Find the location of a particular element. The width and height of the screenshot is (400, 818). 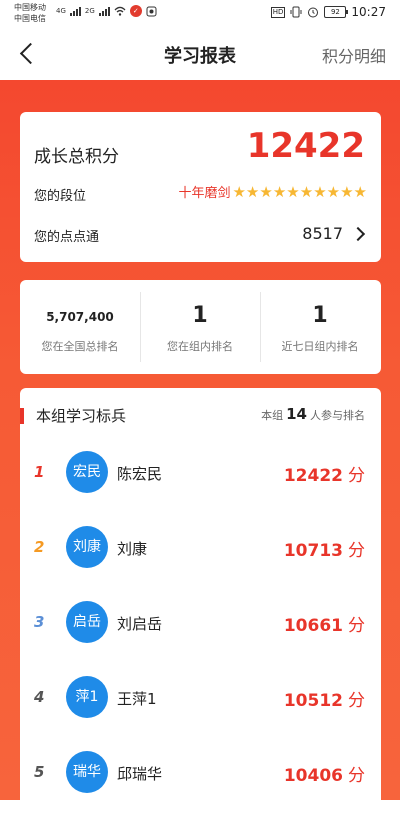

avatar: 宏民 is located at coordinates (87, 472).